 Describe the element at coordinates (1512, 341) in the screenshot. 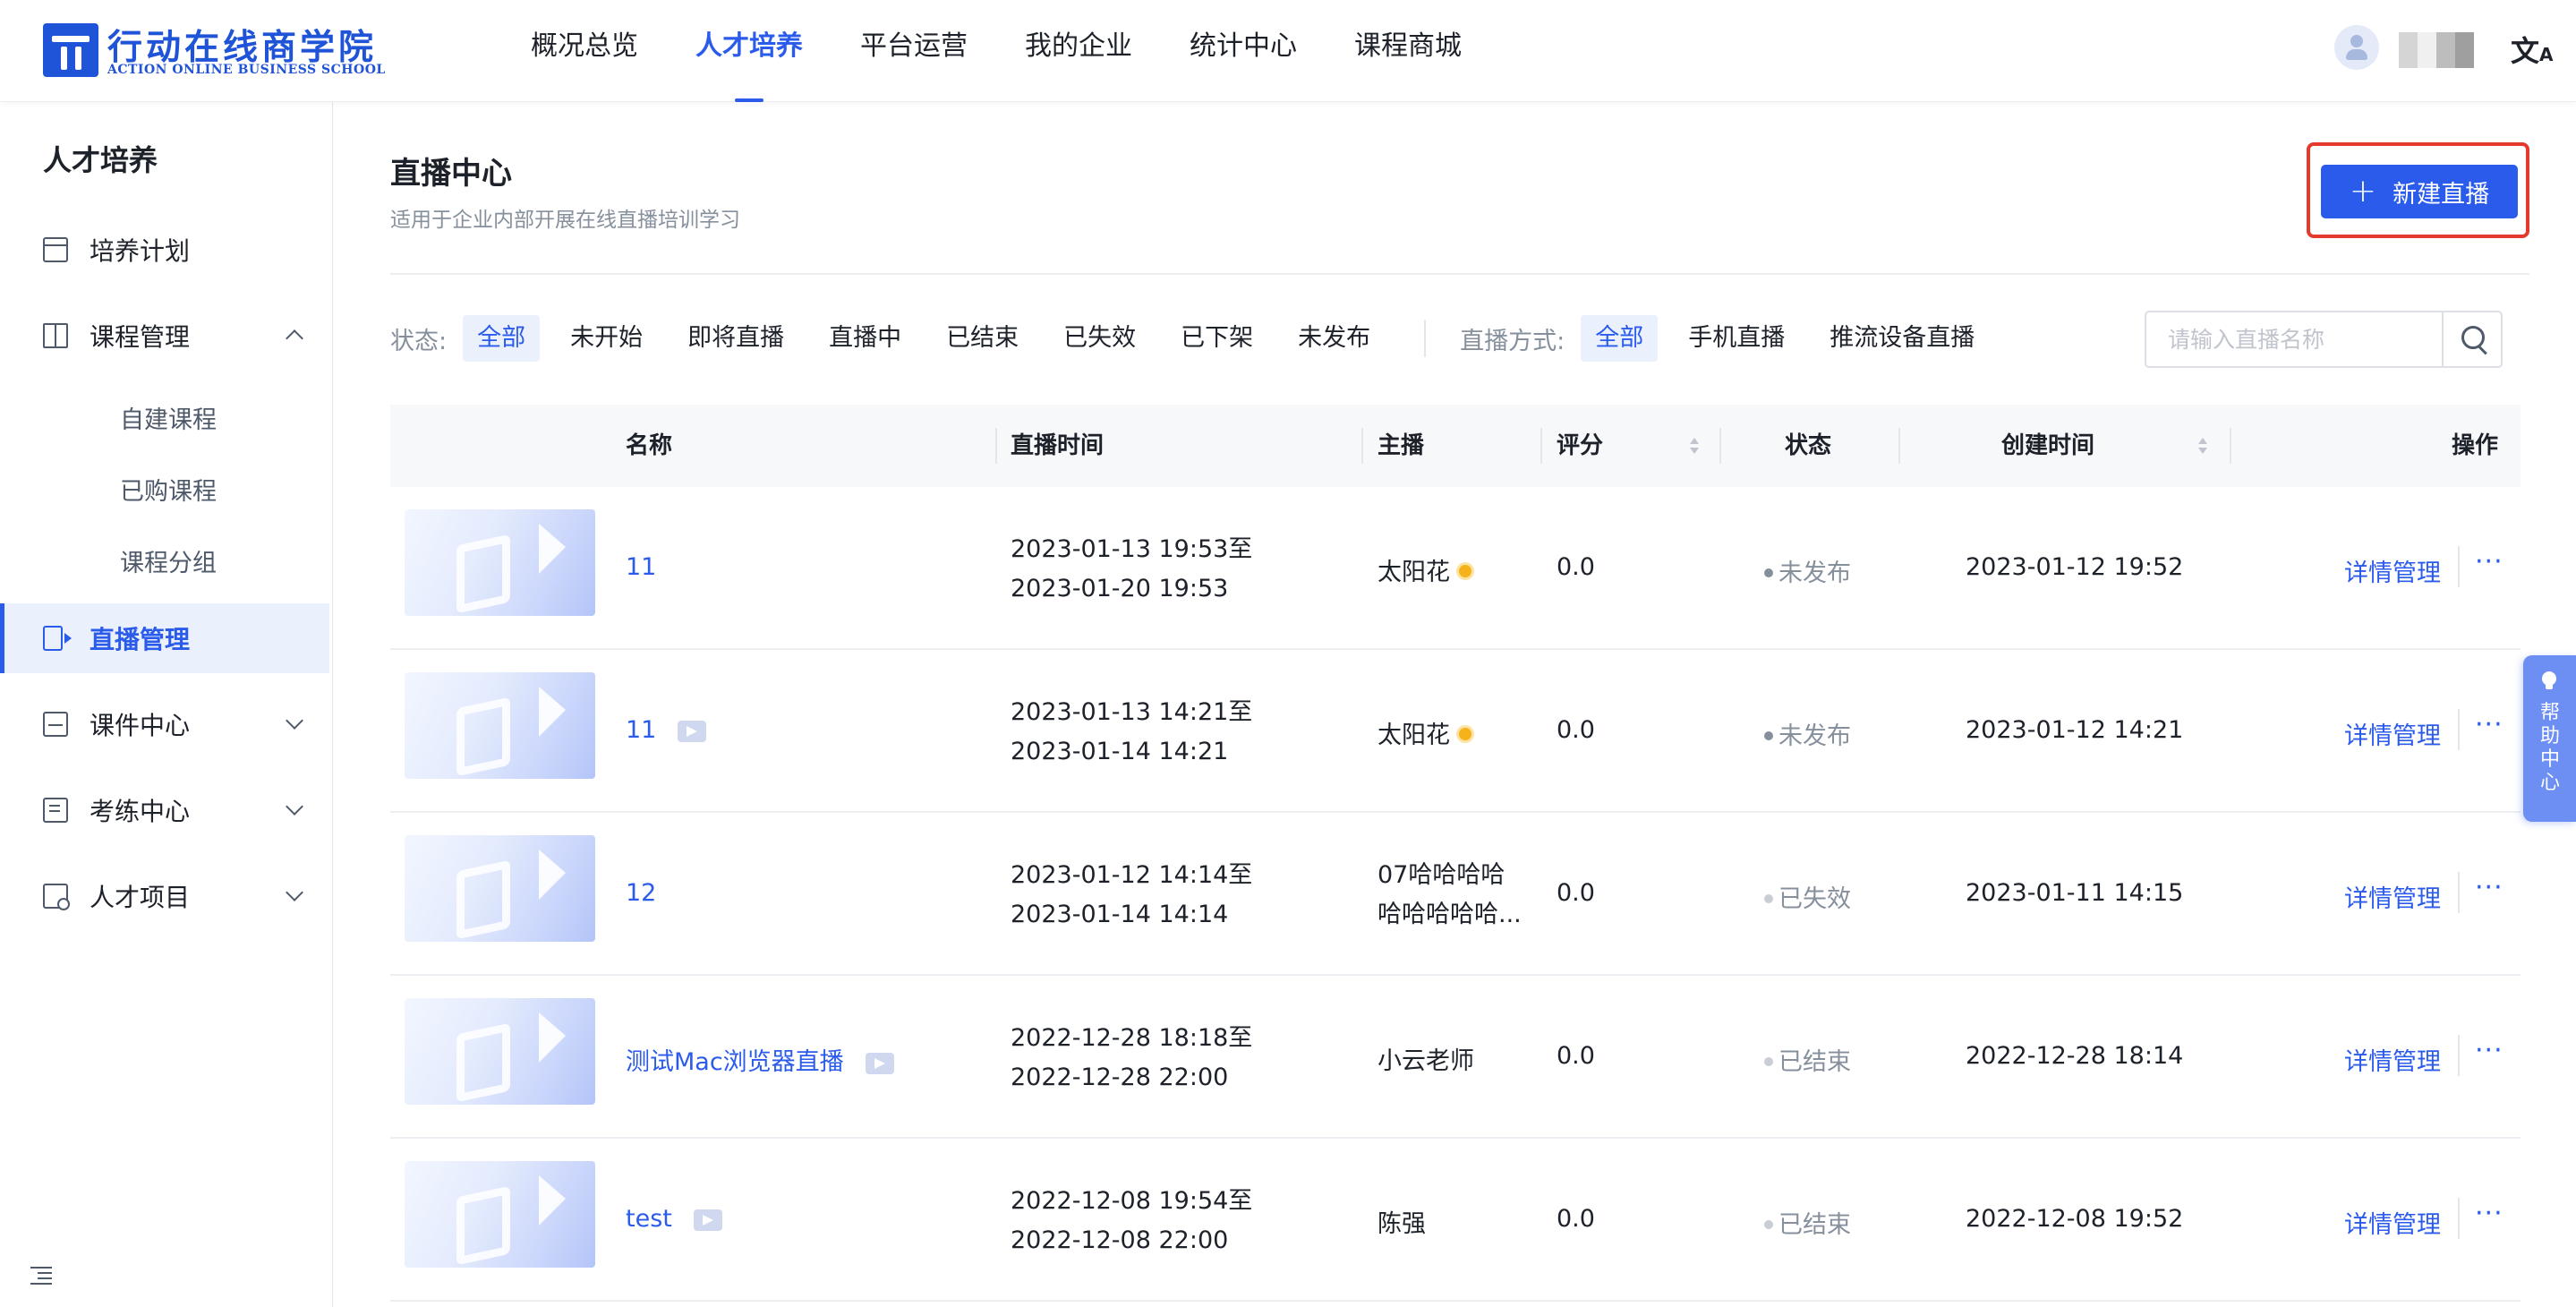

I see `mode-filter-label: 直播方式:` at that location.